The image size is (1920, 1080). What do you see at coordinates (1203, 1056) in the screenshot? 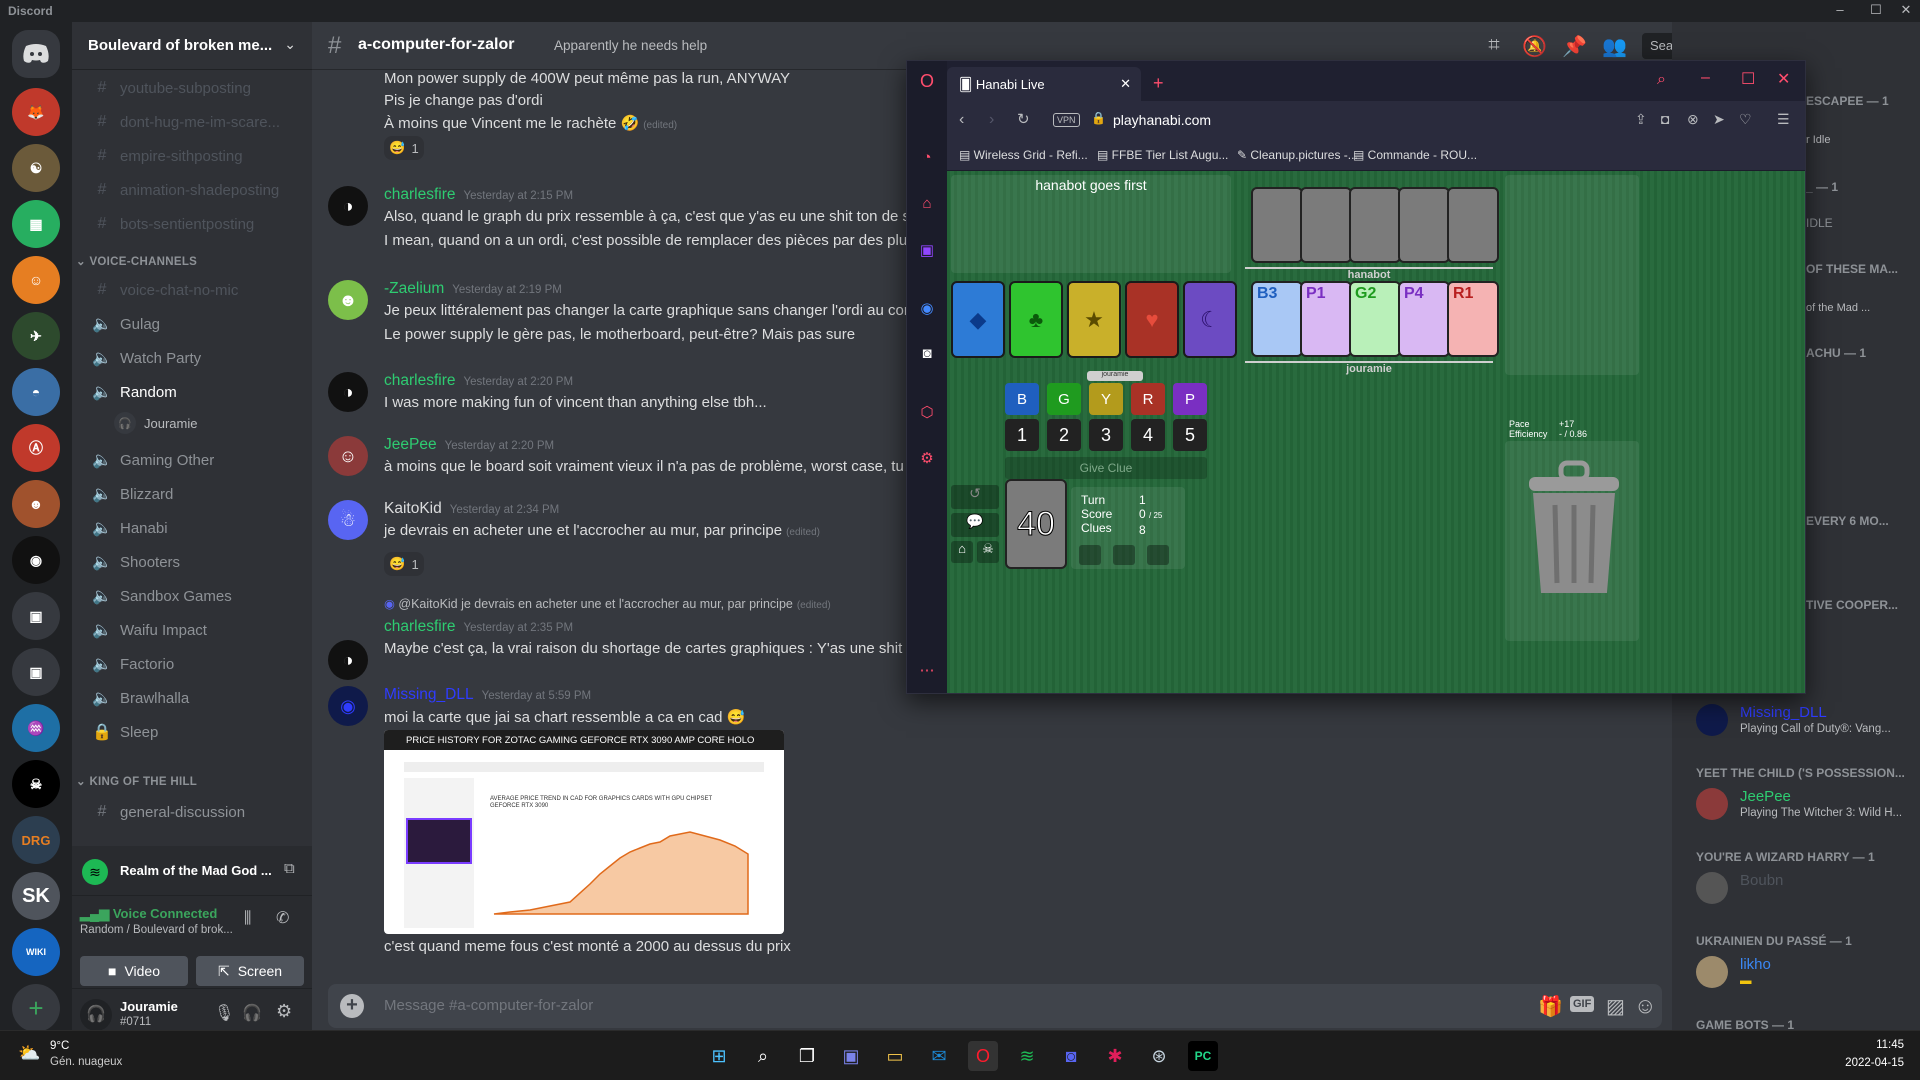
I see `pycharm-icon: PC` at bounding box center [1203, 1056].